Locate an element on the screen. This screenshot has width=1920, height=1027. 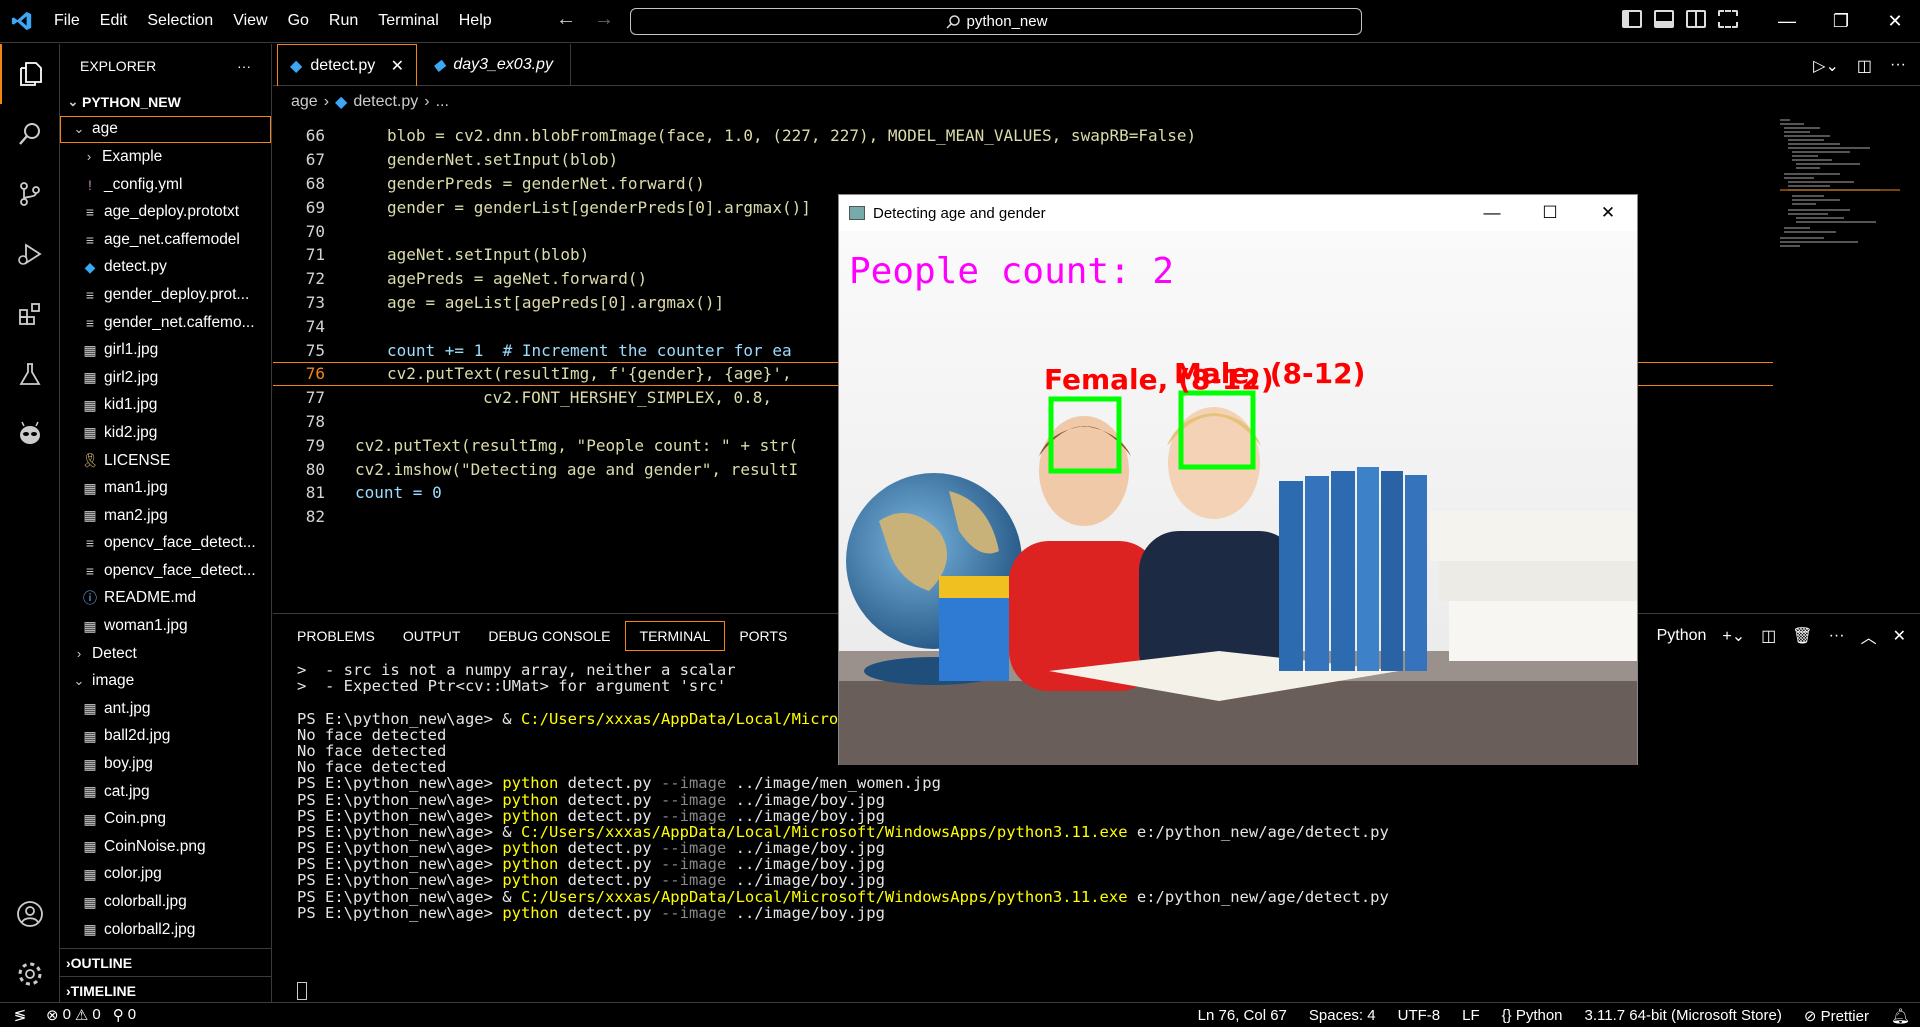
tree-file: ▦ boy.jpg is located at coordinates (165, 764).